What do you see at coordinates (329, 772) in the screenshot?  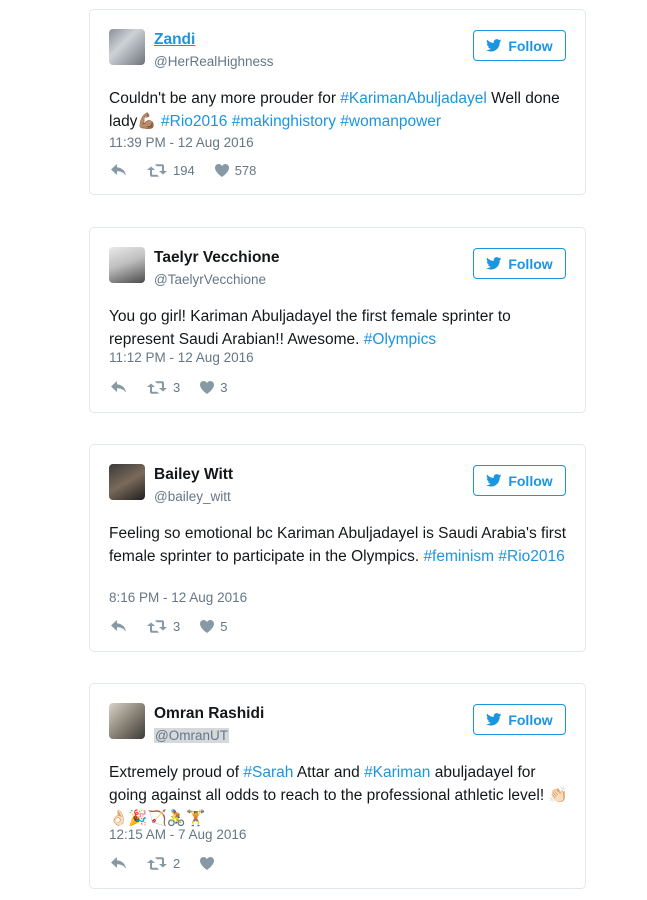 I see `text-segment: Attar and` at bounding box center [329, 772].